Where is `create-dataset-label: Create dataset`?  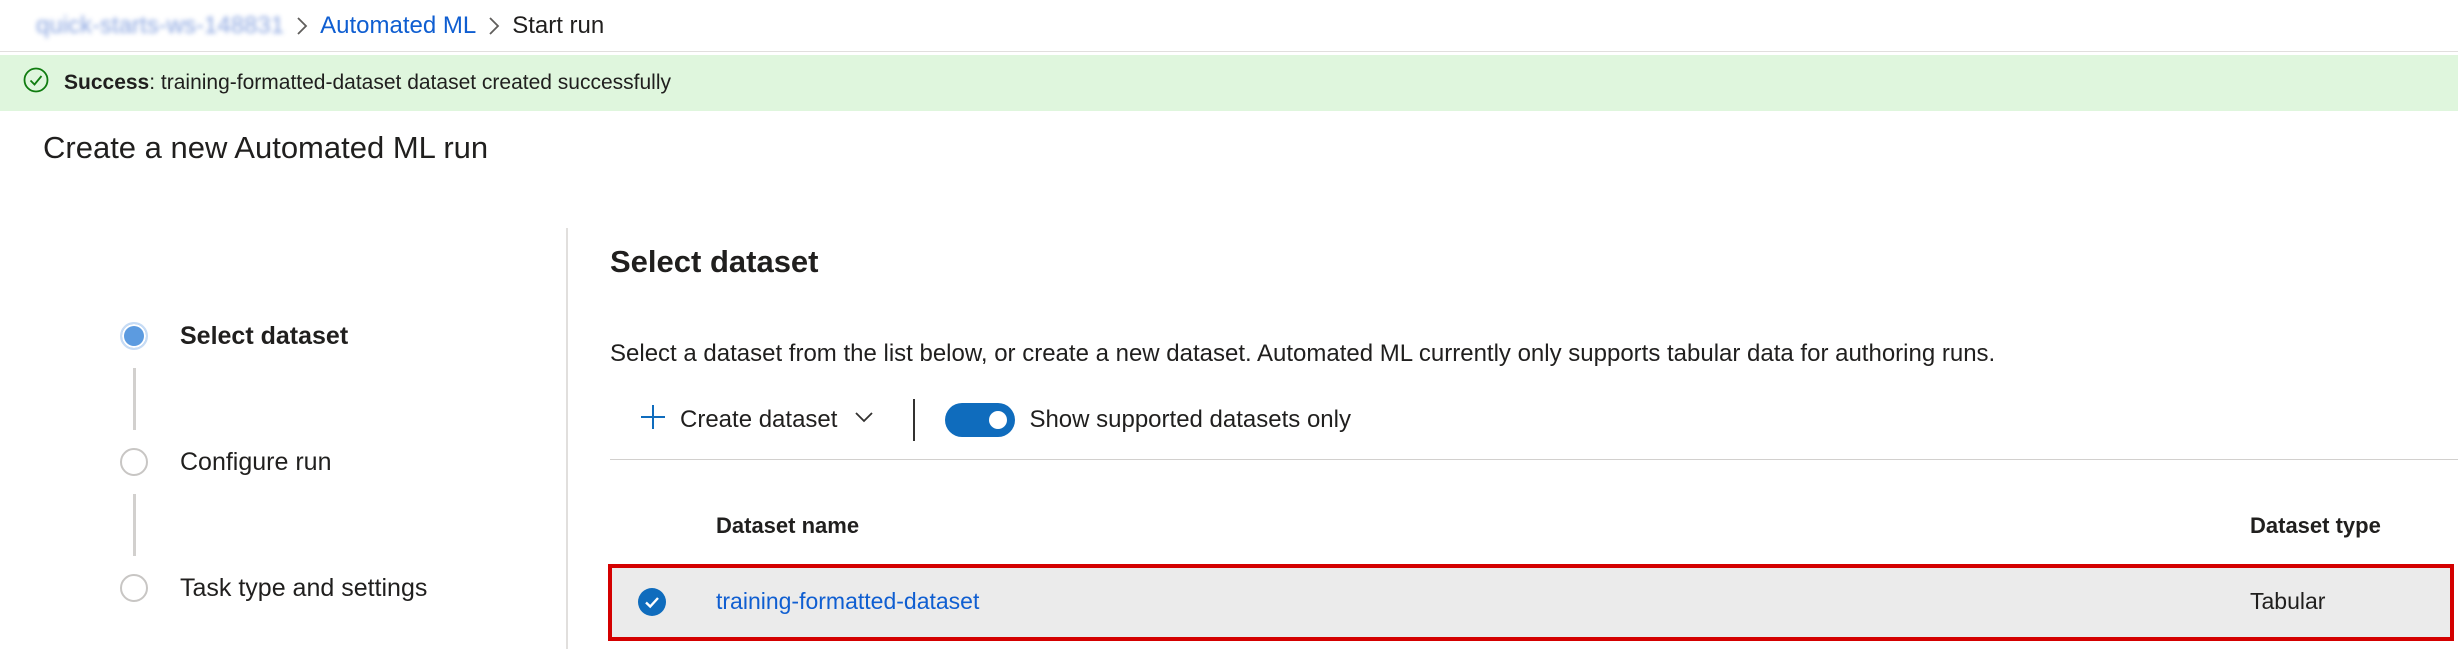
create-dataset-label: Create dataset is located at coordinates (759, 419).